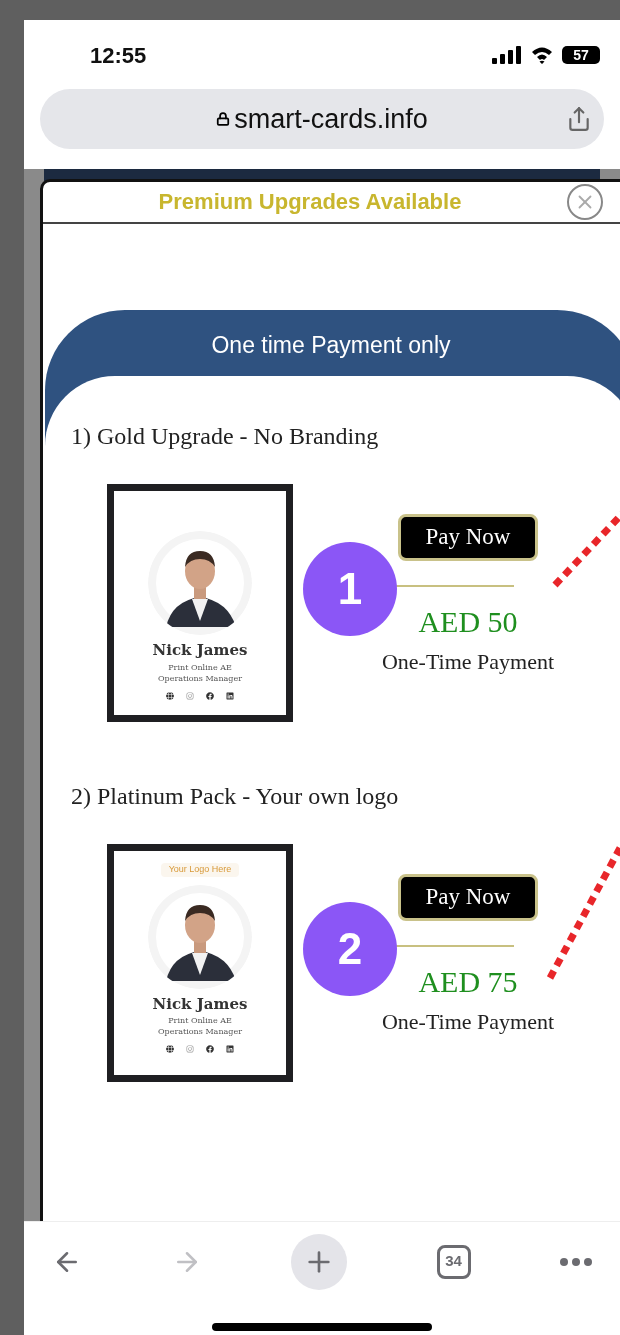 The width and height of the screenshot is (620, 1335). What do you see at coordinates (350, 949) in the screenshot?
I see `step-badge: 2` at bounding box center [350, 949].